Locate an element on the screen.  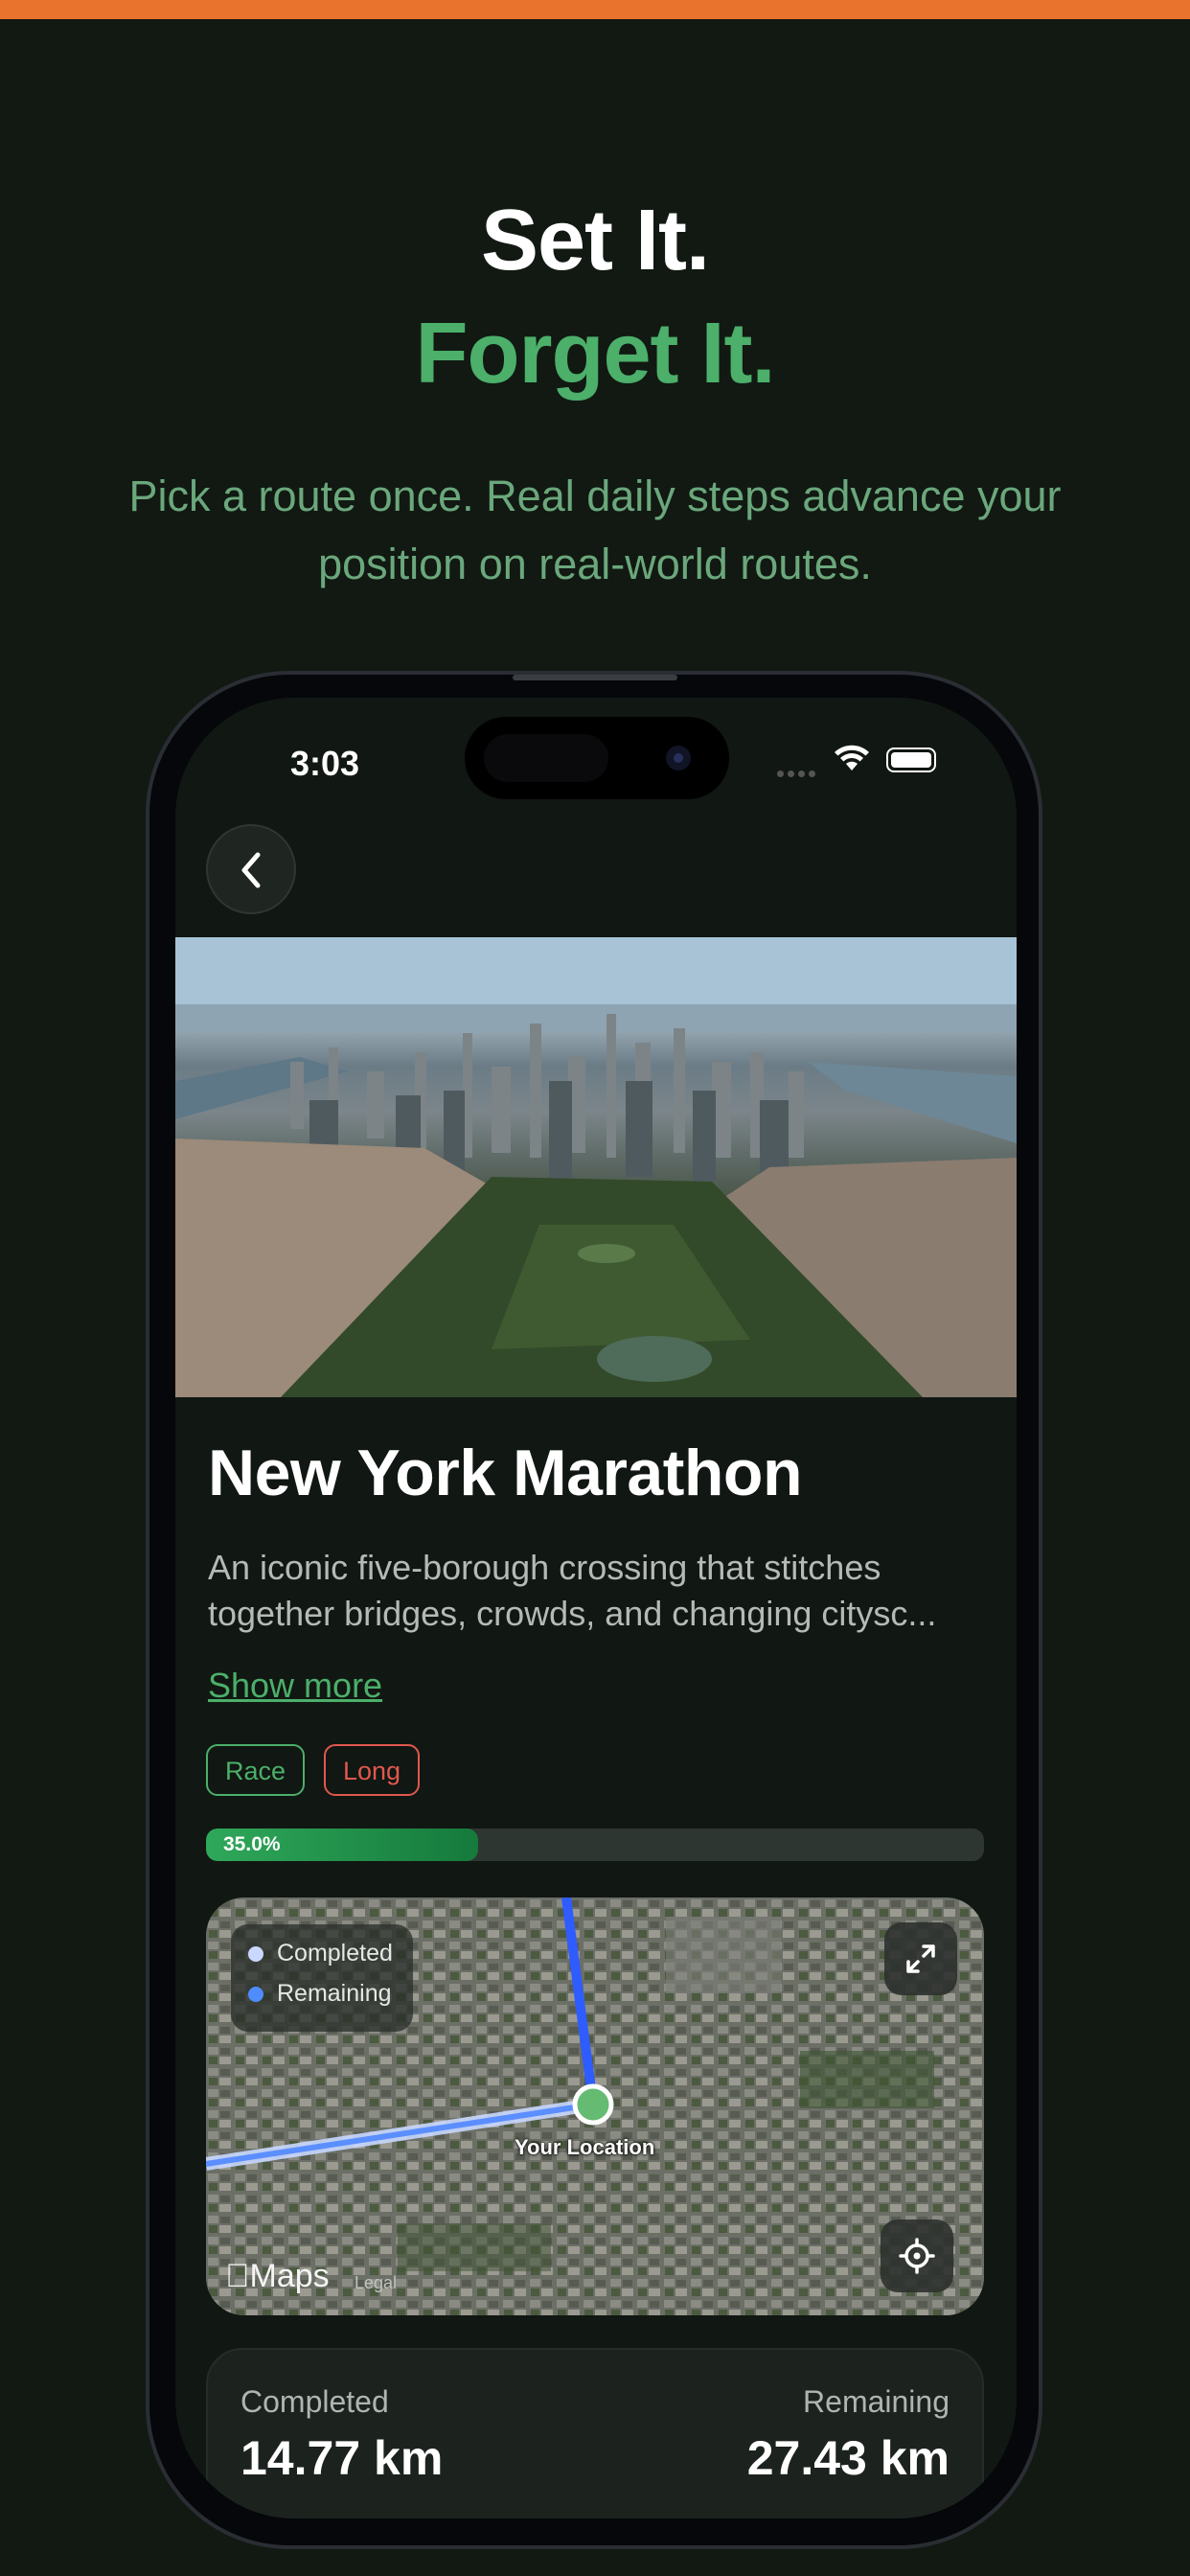
expand-map-button is located at coordinates (921, 1958).